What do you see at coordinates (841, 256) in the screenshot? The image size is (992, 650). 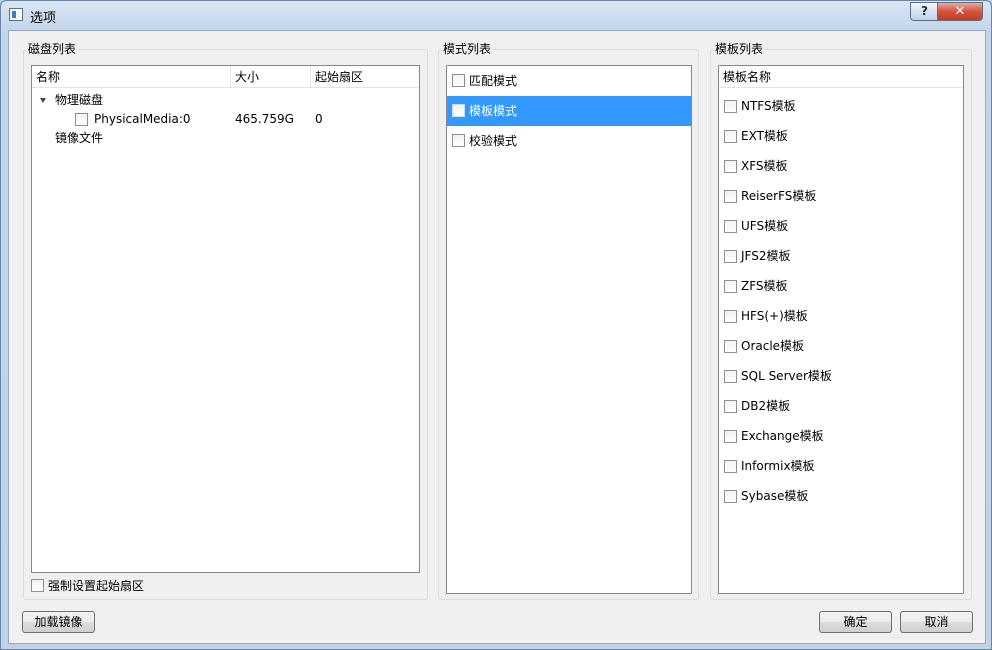 I see `template-item: JFS2模板` at bounding box center [841, 256].